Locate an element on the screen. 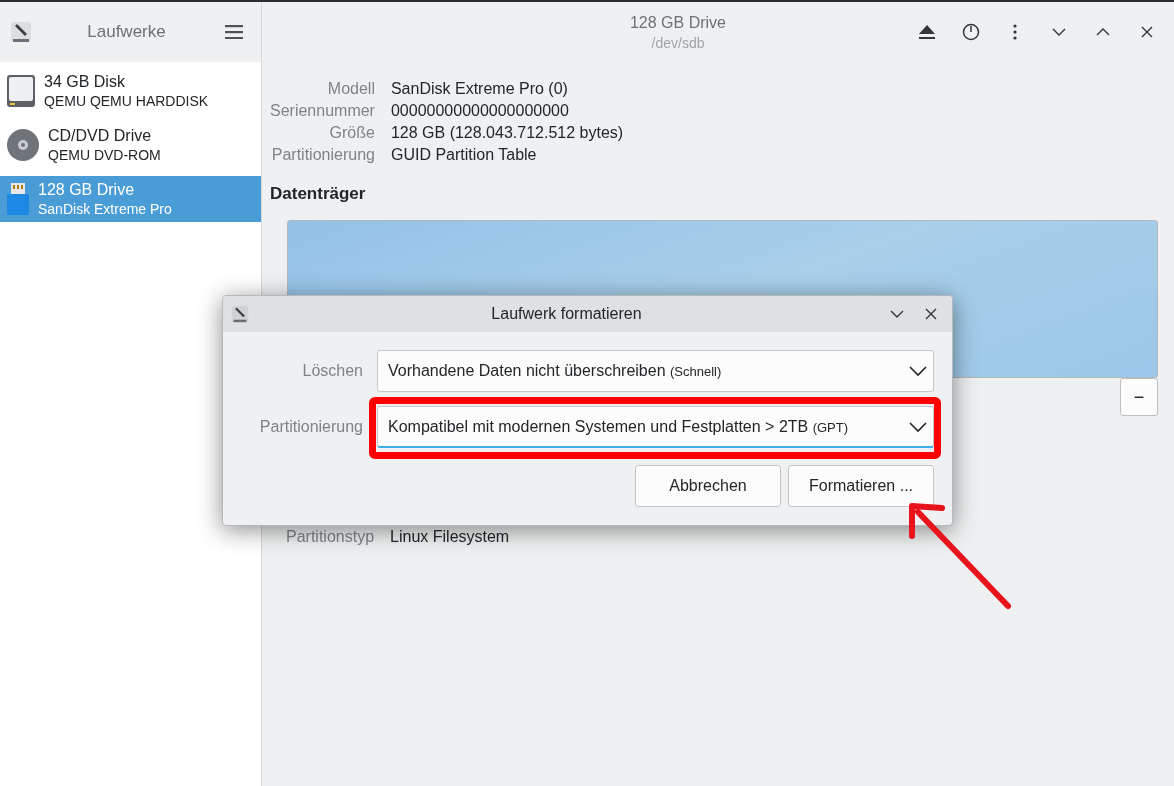 The height and width of the screenshot is (786, 1174). drive-model: SanDisk Extreme Pro is located at coordinates (105, 209).